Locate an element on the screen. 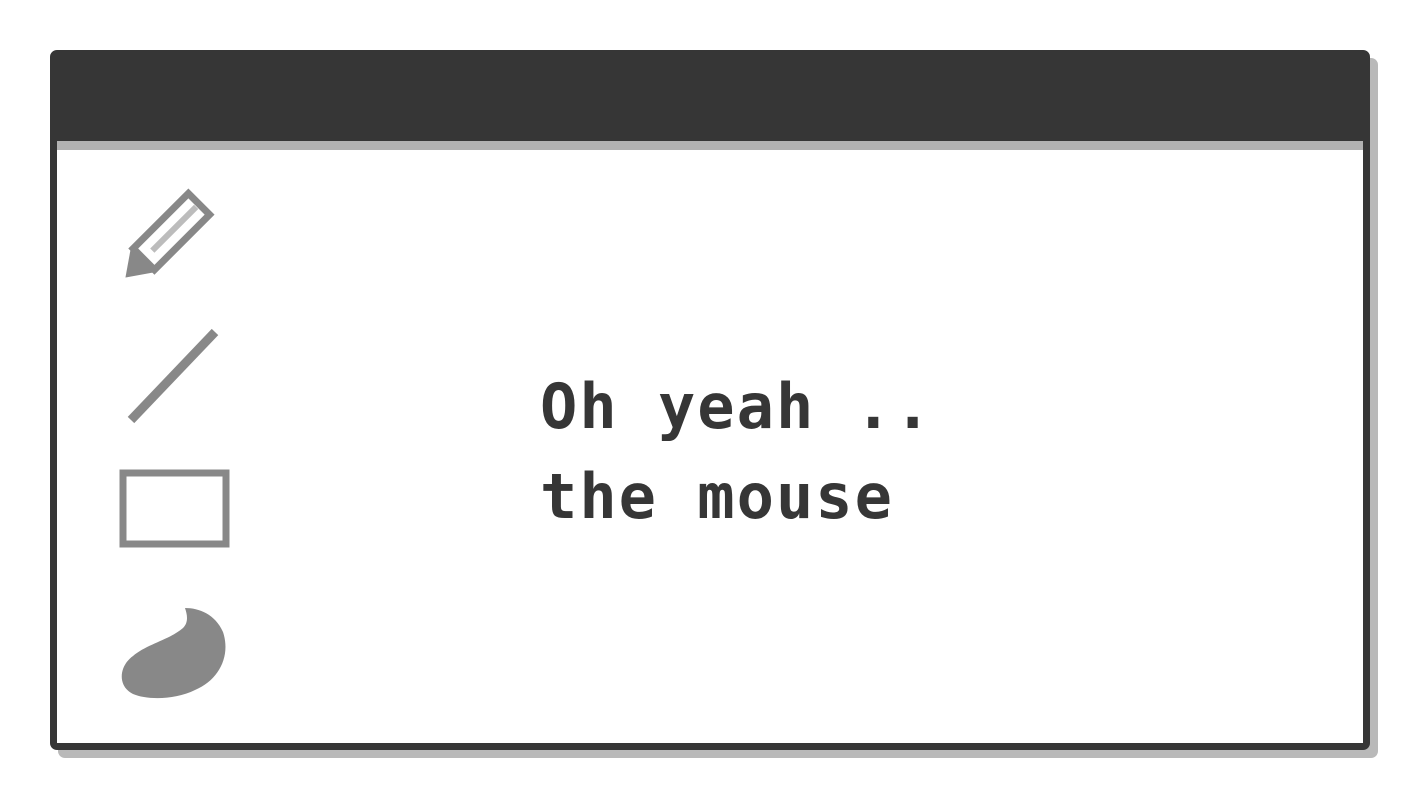 The width and height of the screenshot is (1420, 800). canvas-text: Oh yeah .. the mouse is located at coordinates (736, 452).